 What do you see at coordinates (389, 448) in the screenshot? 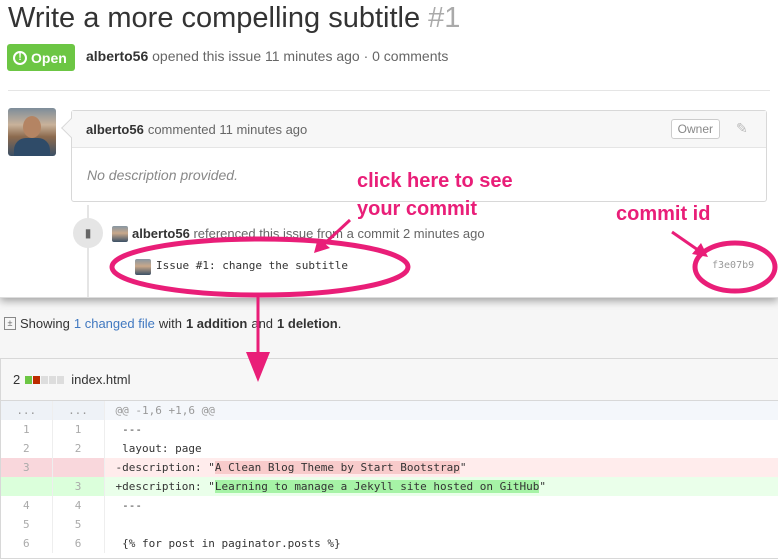
I see `diff-line-ctx: 22 layout: page` at bounding box center [389, 448].